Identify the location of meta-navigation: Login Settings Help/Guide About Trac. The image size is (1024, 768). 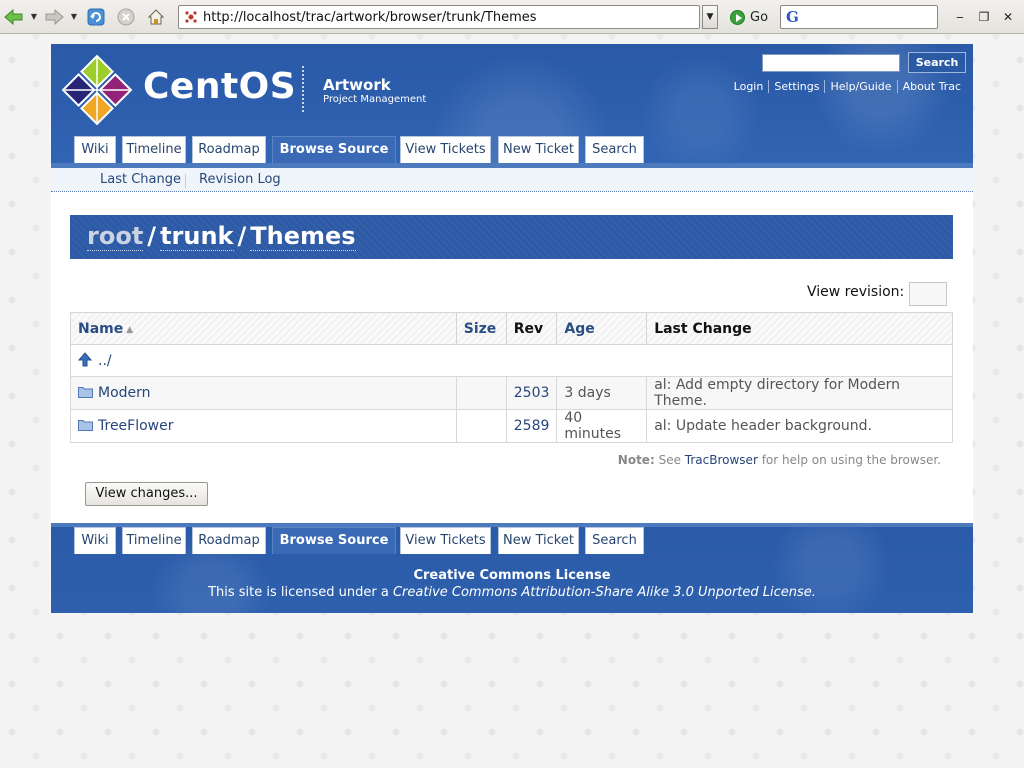
(847, 86).